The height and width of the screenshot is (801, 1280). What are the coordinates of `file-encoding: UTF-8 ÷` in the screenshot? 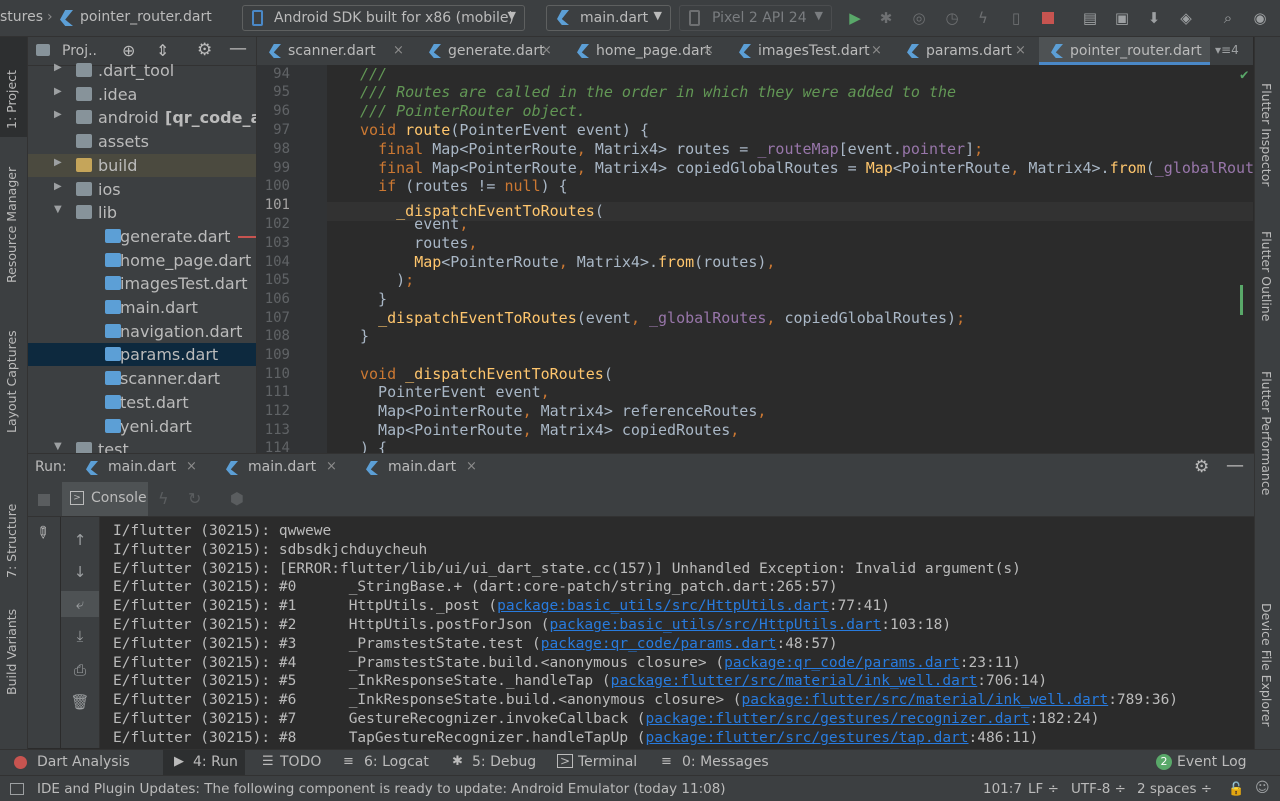 It's located at (1098, 789).